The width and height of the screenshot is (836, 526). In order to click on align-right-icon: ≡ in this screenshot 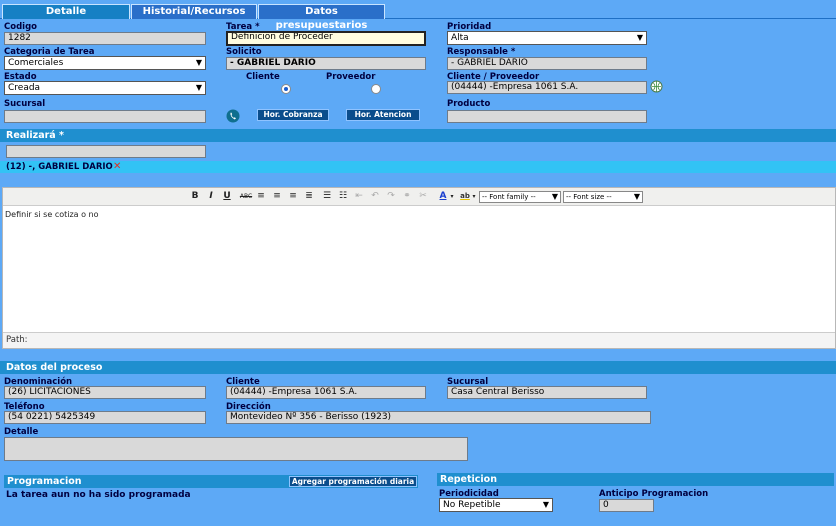, I will do `click(293, 196)`.